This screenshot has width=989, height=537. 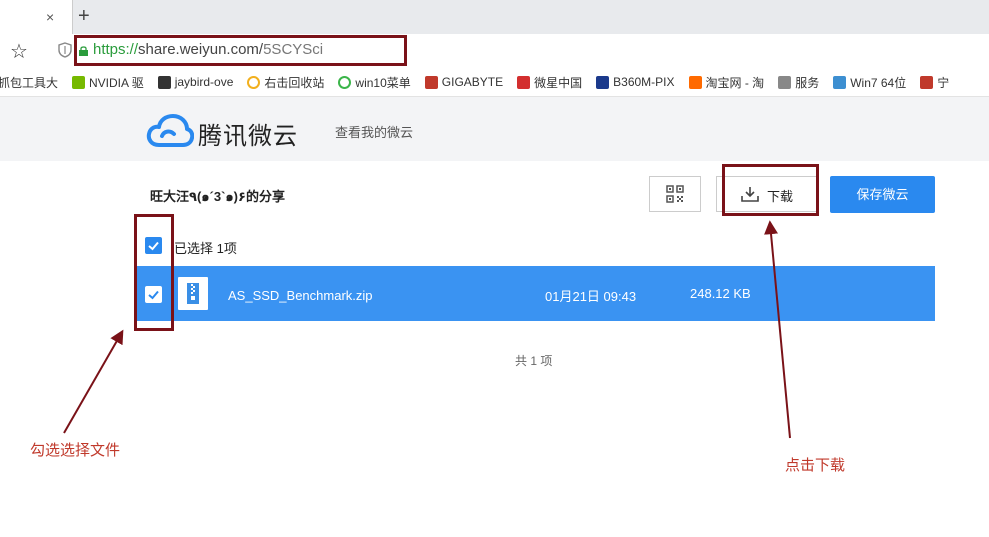 I want to click on download-arrow, so click(x=777, y=329).